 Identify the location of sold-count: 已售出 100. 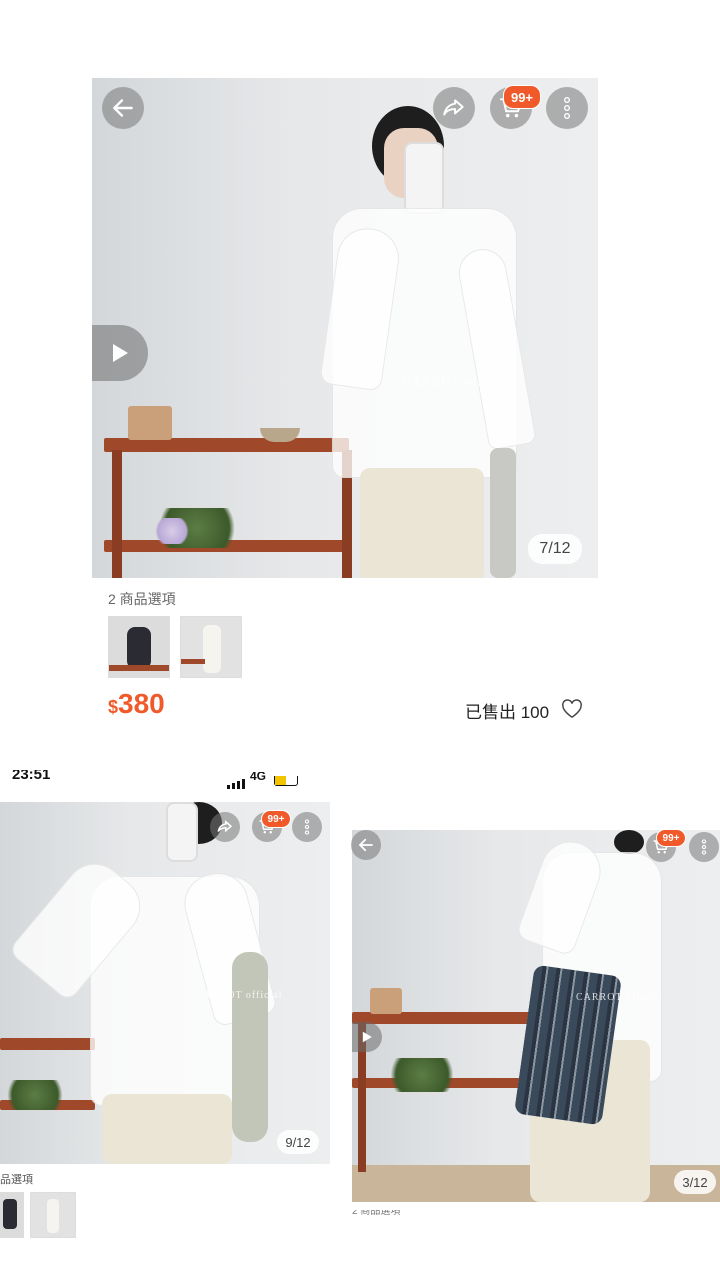
(507, 712).